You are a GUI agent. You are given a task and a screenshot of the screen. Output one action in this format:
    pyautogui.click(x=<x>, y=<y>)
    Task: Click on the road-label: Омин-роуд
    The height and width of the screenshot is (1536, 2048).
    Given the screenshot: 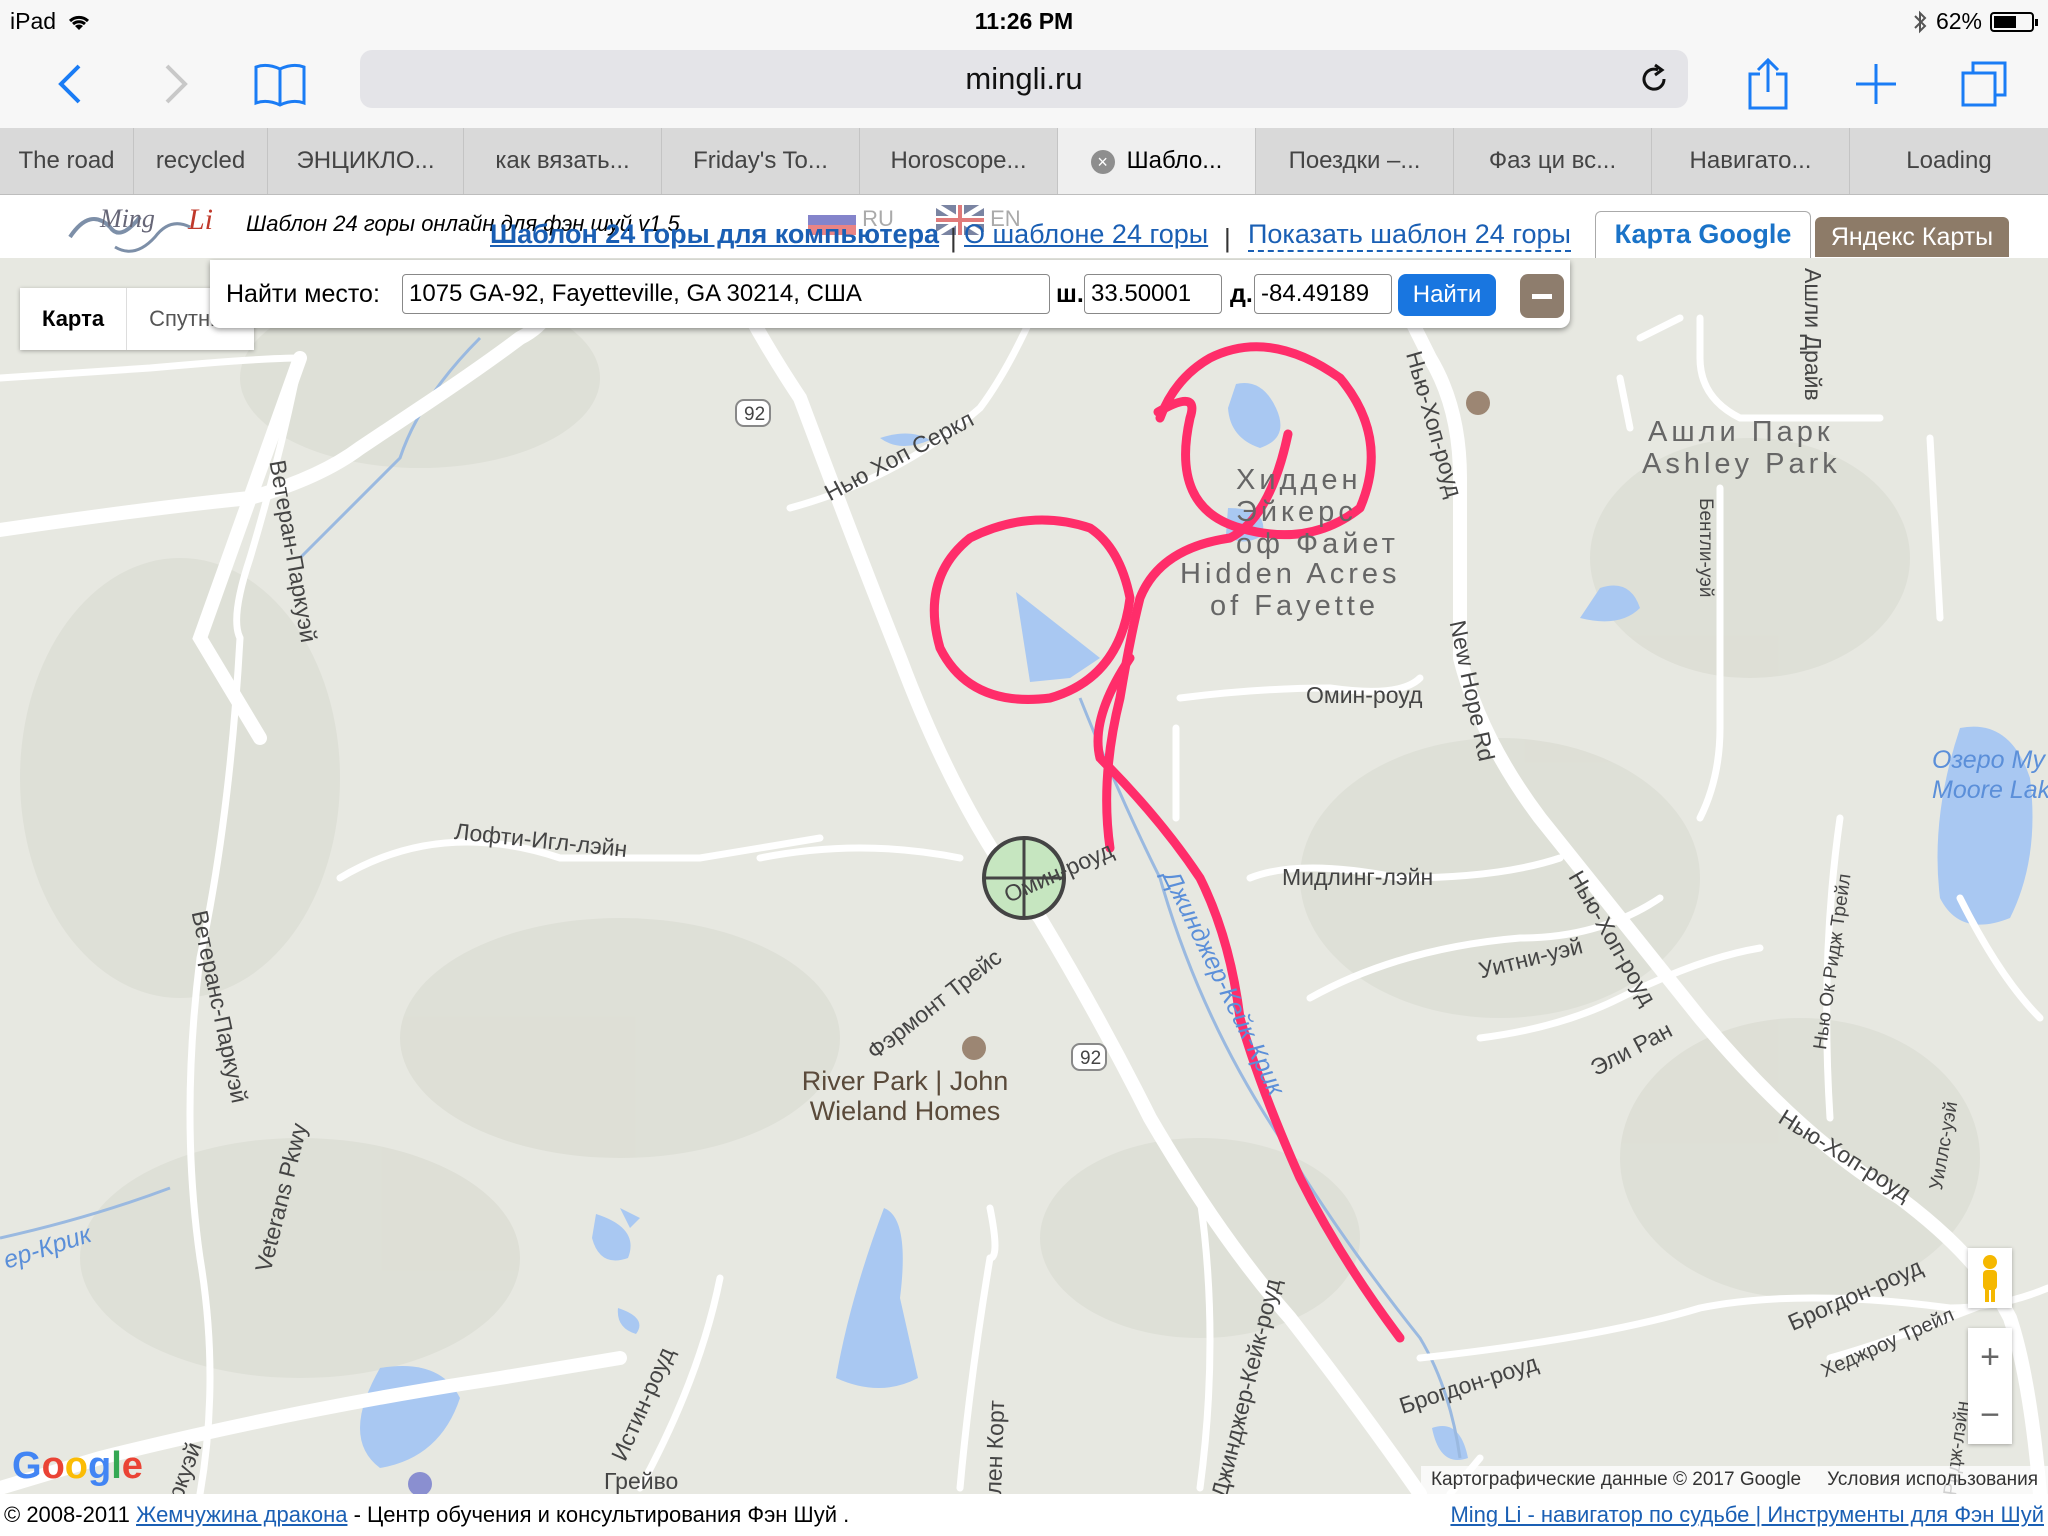 What is the action you would take?
    pyautogui.click(x=1364, y=695)
    